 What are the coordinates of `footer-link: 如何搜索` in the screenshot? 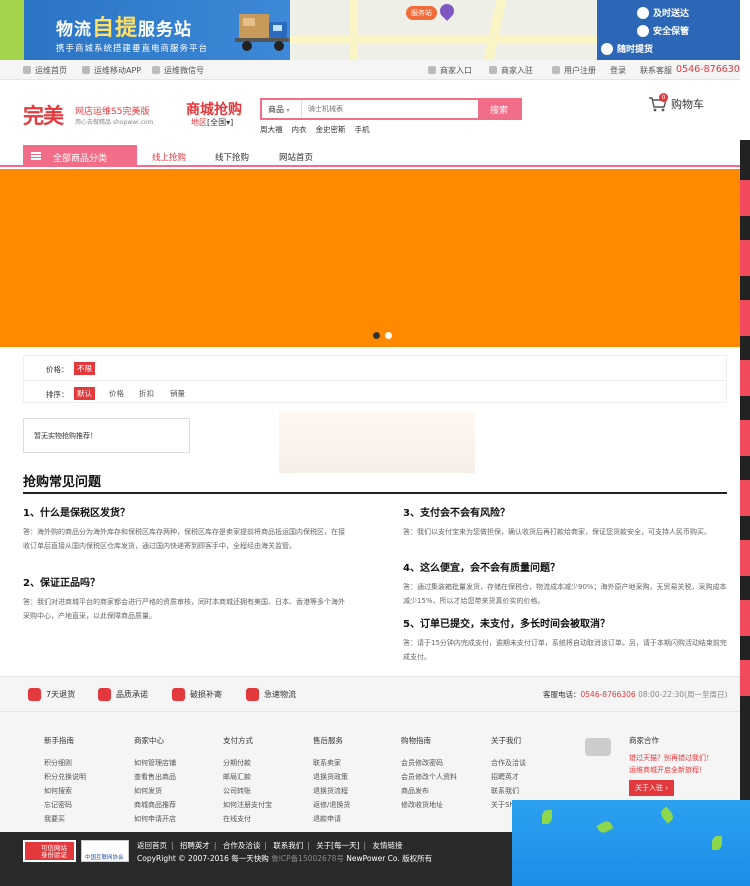 It's located at (65, 791).